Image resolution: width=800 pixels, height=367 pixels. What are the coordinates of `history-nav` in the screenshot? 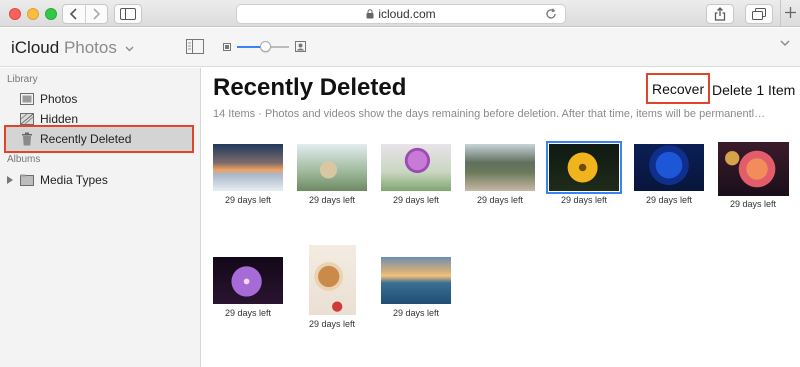 It's located at (85, 14).